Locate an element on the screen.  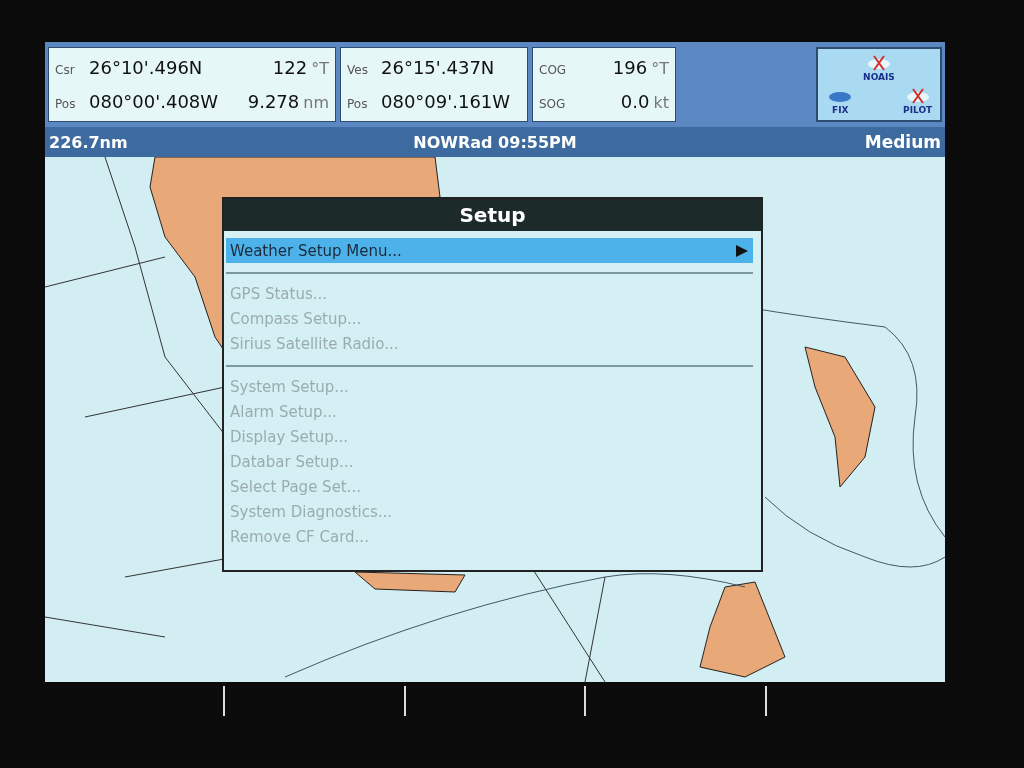
data-value: 122 is located at coordinates (290, 67).